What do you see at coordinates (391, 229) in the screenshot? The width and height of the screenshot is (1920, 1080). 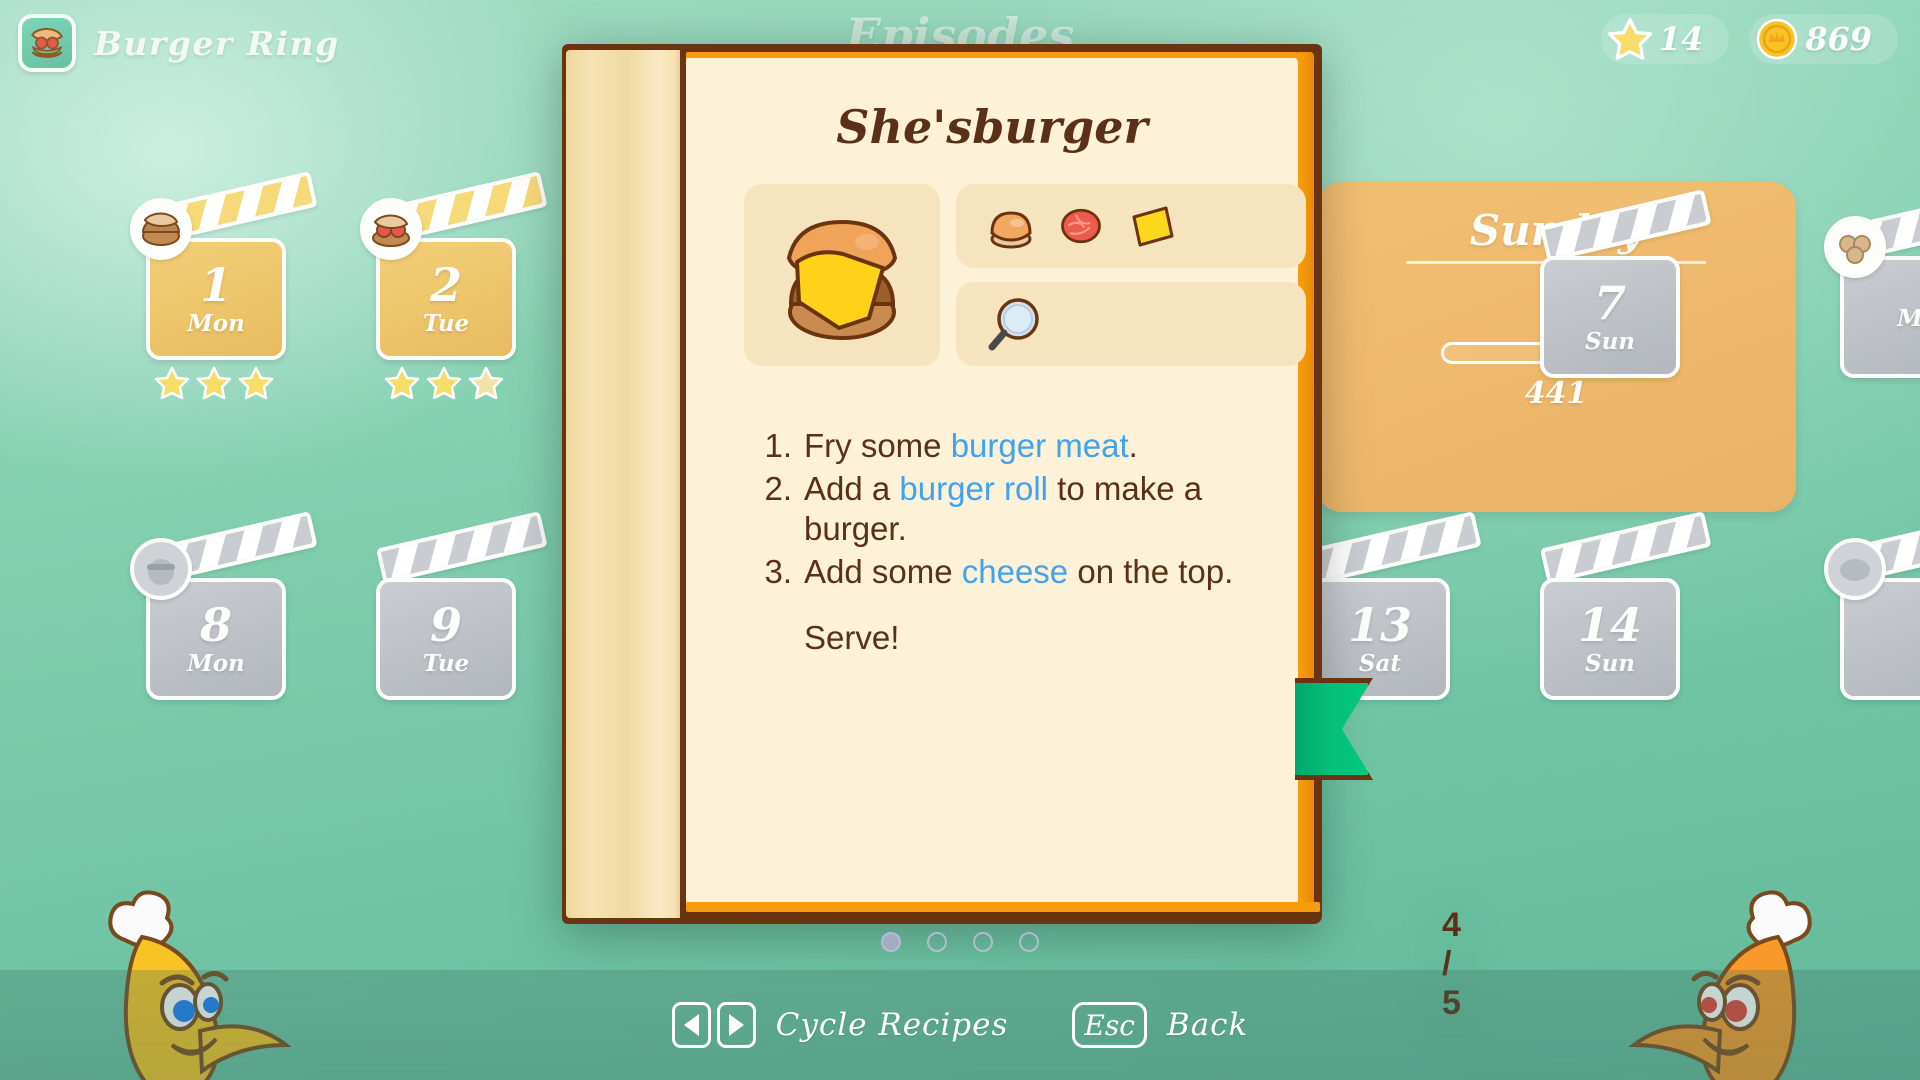 I see `tomato-burger-icon` at bounding box center [391, 229].